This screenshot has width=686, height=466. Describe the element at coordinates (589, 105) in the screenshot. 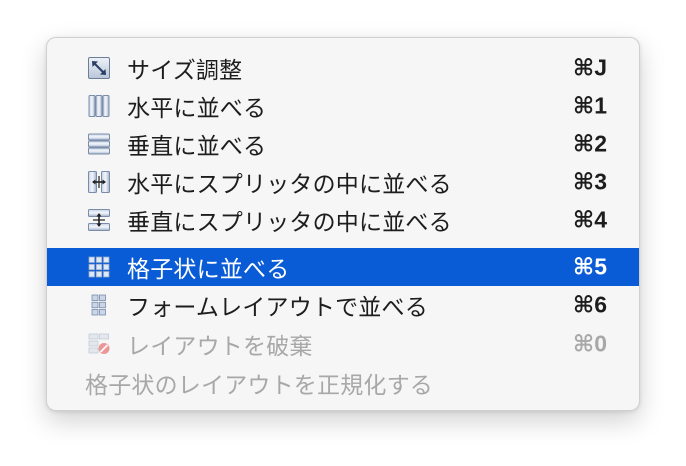

I see `menu-item-shortcut: ⌘1` at that location.